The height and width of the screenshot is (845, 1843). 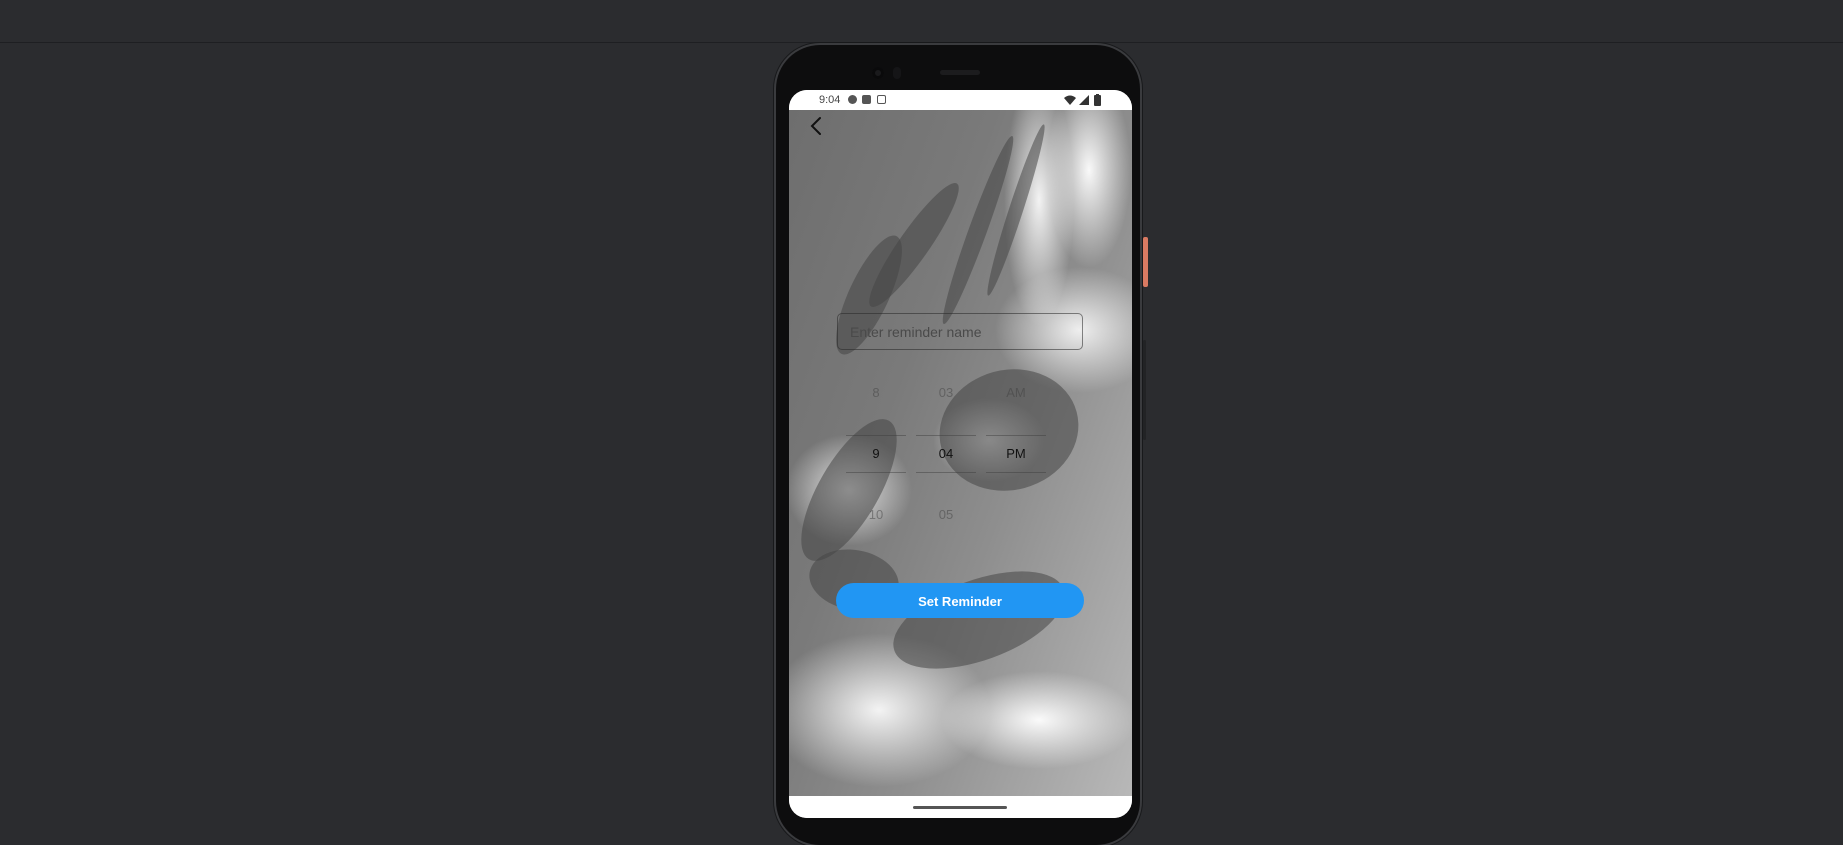 I want to click on back-button, so click(x=817, y=126).